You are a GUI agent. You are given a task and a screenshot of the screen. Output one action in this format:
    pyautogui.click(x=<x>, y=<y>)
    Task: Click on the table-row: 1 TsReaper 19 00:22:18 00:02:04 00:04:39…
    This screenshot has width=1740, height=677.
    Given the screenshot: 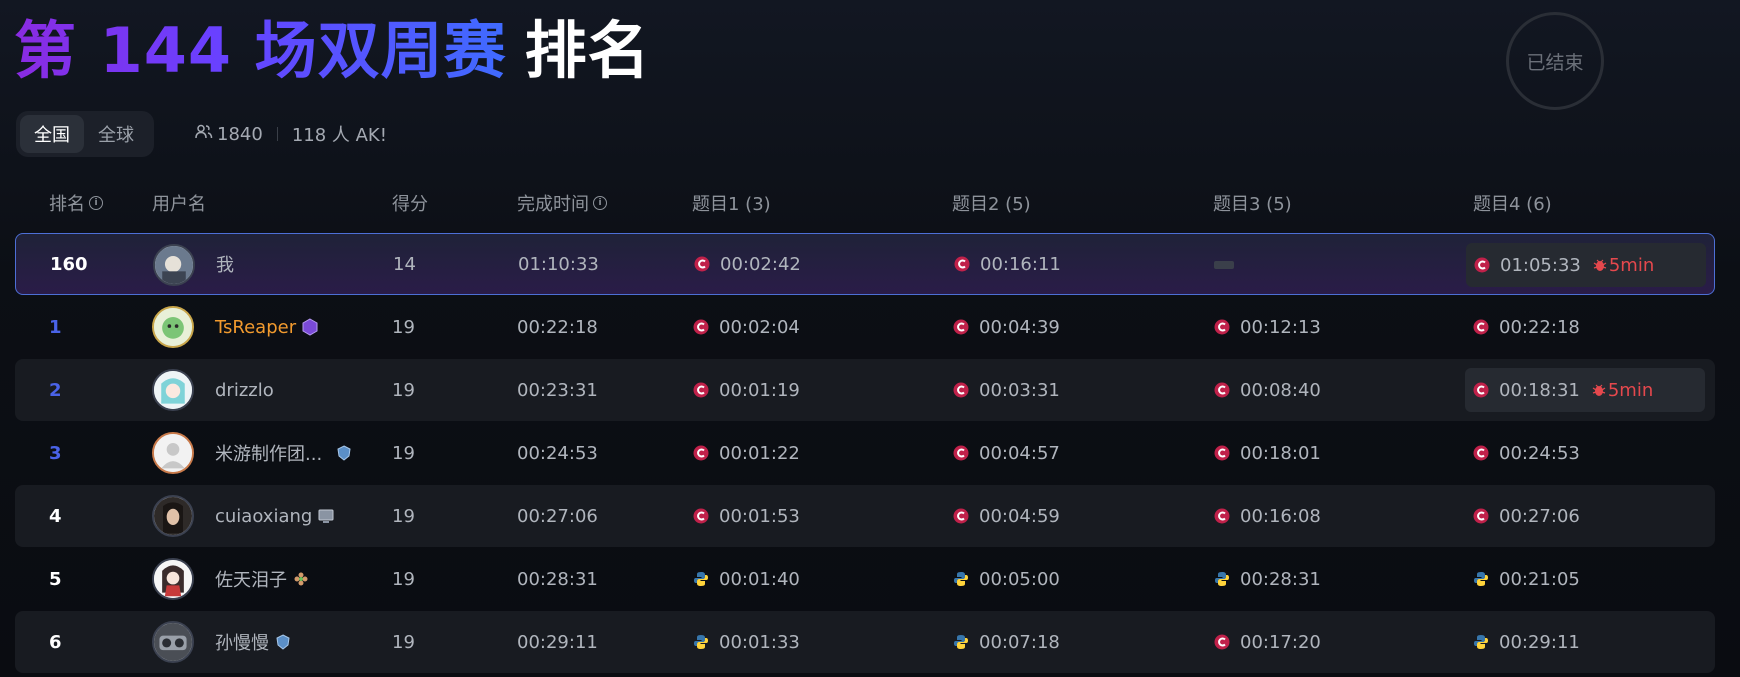 What is the action you would take?
    pyautogui.click(x=865, y=327)
    